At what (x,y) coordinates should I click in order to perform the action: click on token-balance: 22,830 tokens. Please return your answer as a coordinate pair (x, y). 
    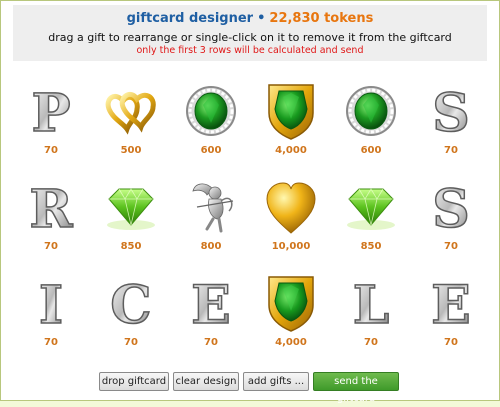
    Looking at the image, I should click on (321, 18).